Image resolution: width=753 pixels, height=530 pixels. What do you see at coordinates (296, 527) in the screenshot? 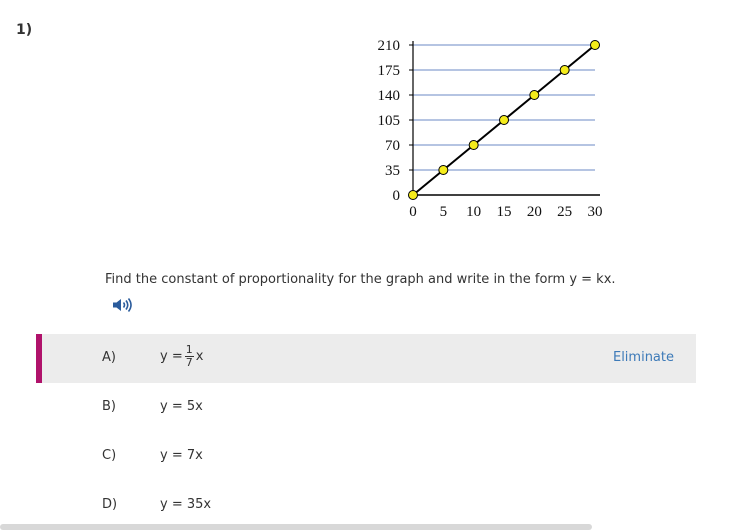
I see `horizontal-scrollbar` at bounding box center [296, 527].